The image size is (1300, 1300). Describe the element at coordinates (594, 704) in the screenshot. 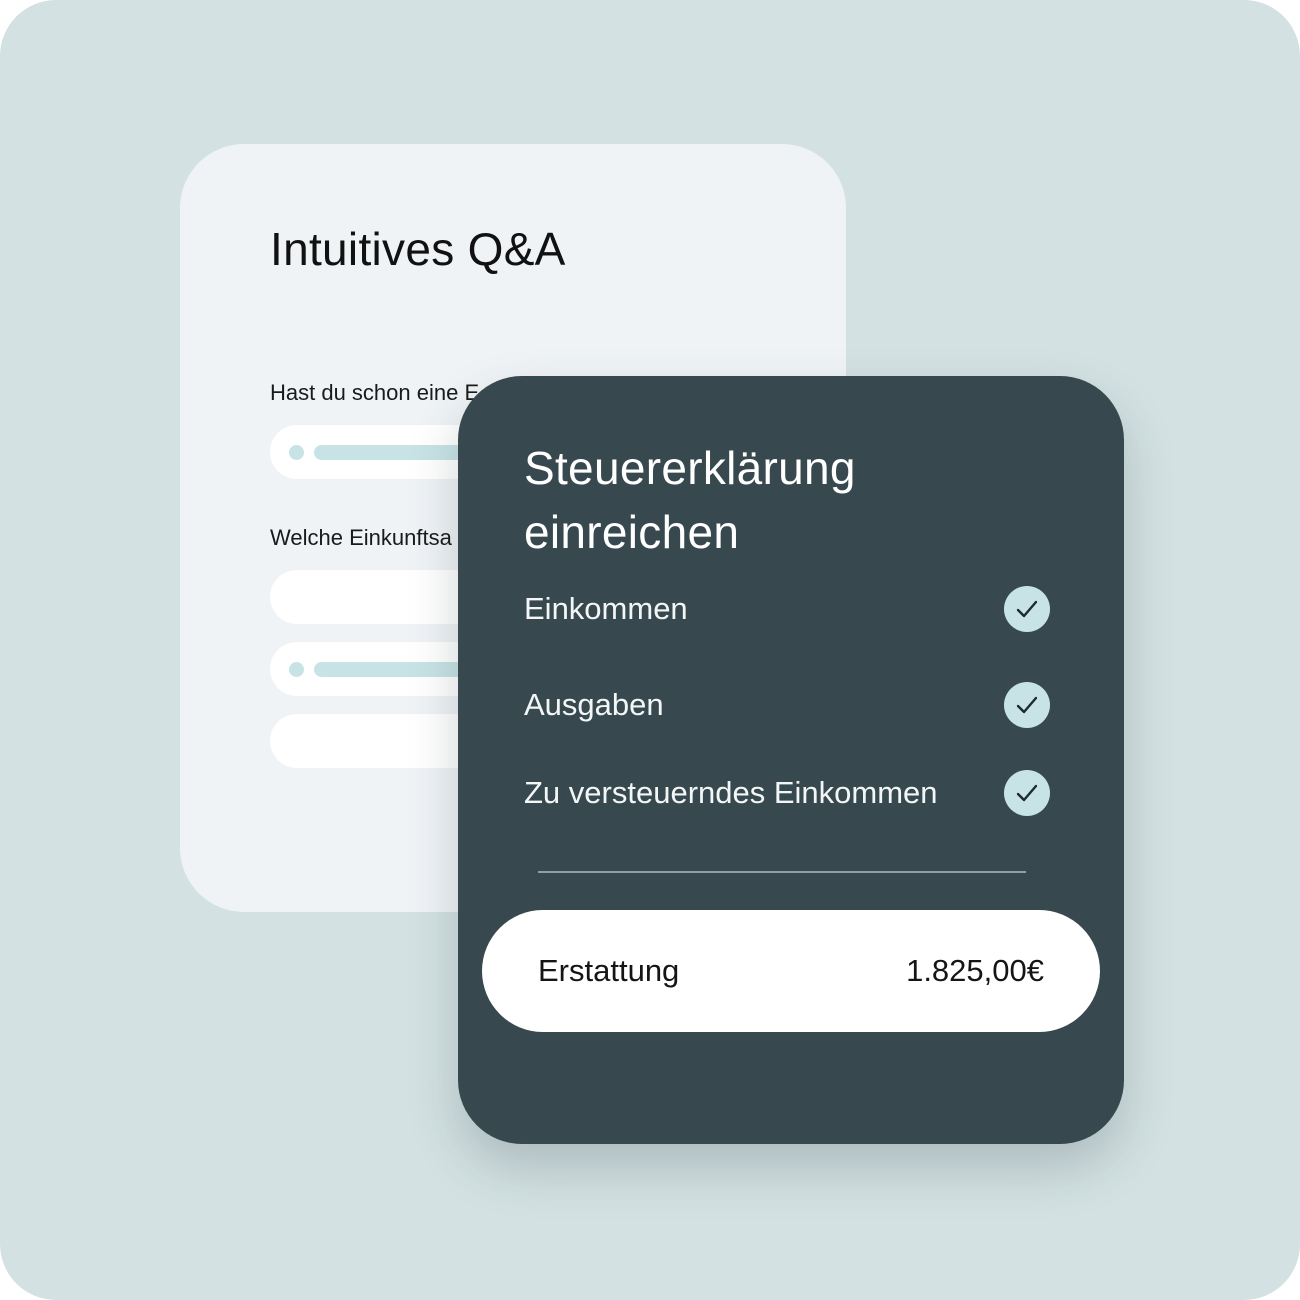

I see `checklist-item-label: Ausgaben` at that location.